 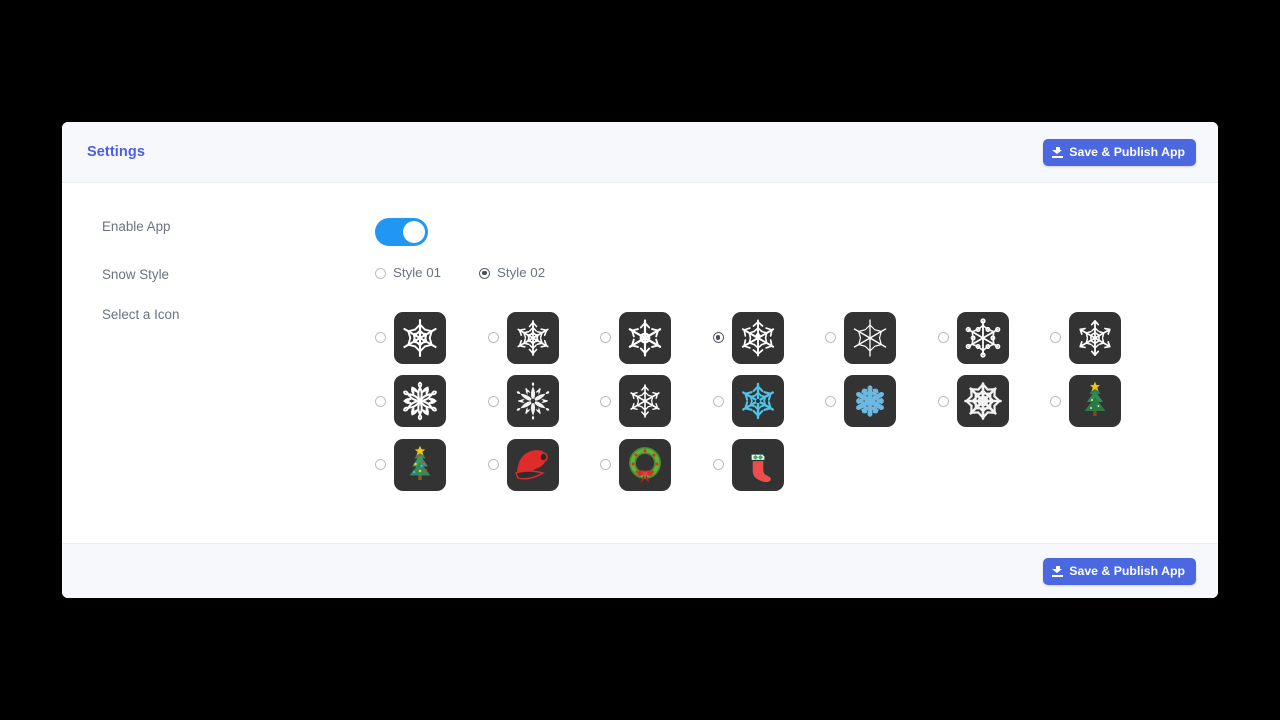 I want to click on toggle-knob, so click(x=414, y=232).